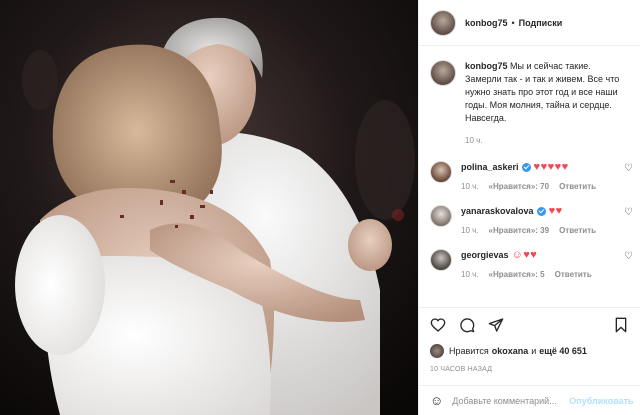  What do you see at coordinates (601, 401) in the screenshot?
I see `publish-button: Опубликовать` at bounding box center [601, 401].